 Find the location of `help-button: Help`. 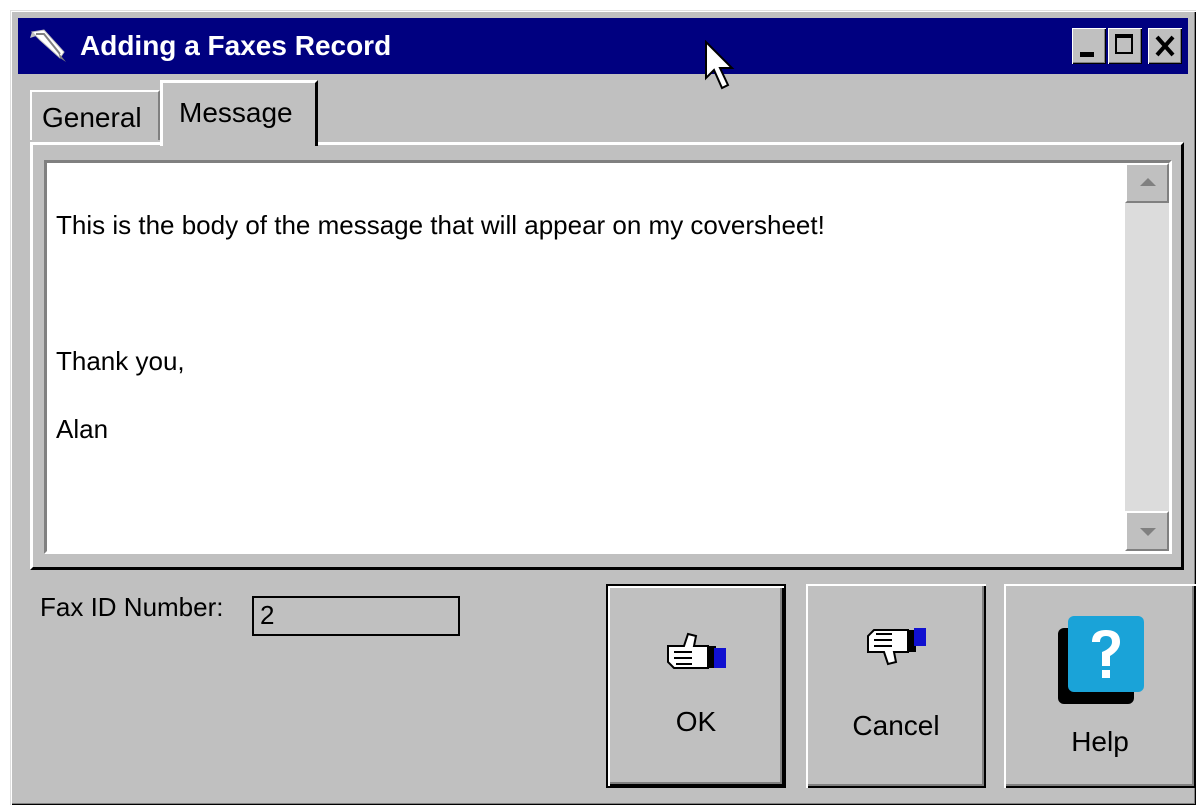

help-button: Help is located at coordinates (1100, 686).